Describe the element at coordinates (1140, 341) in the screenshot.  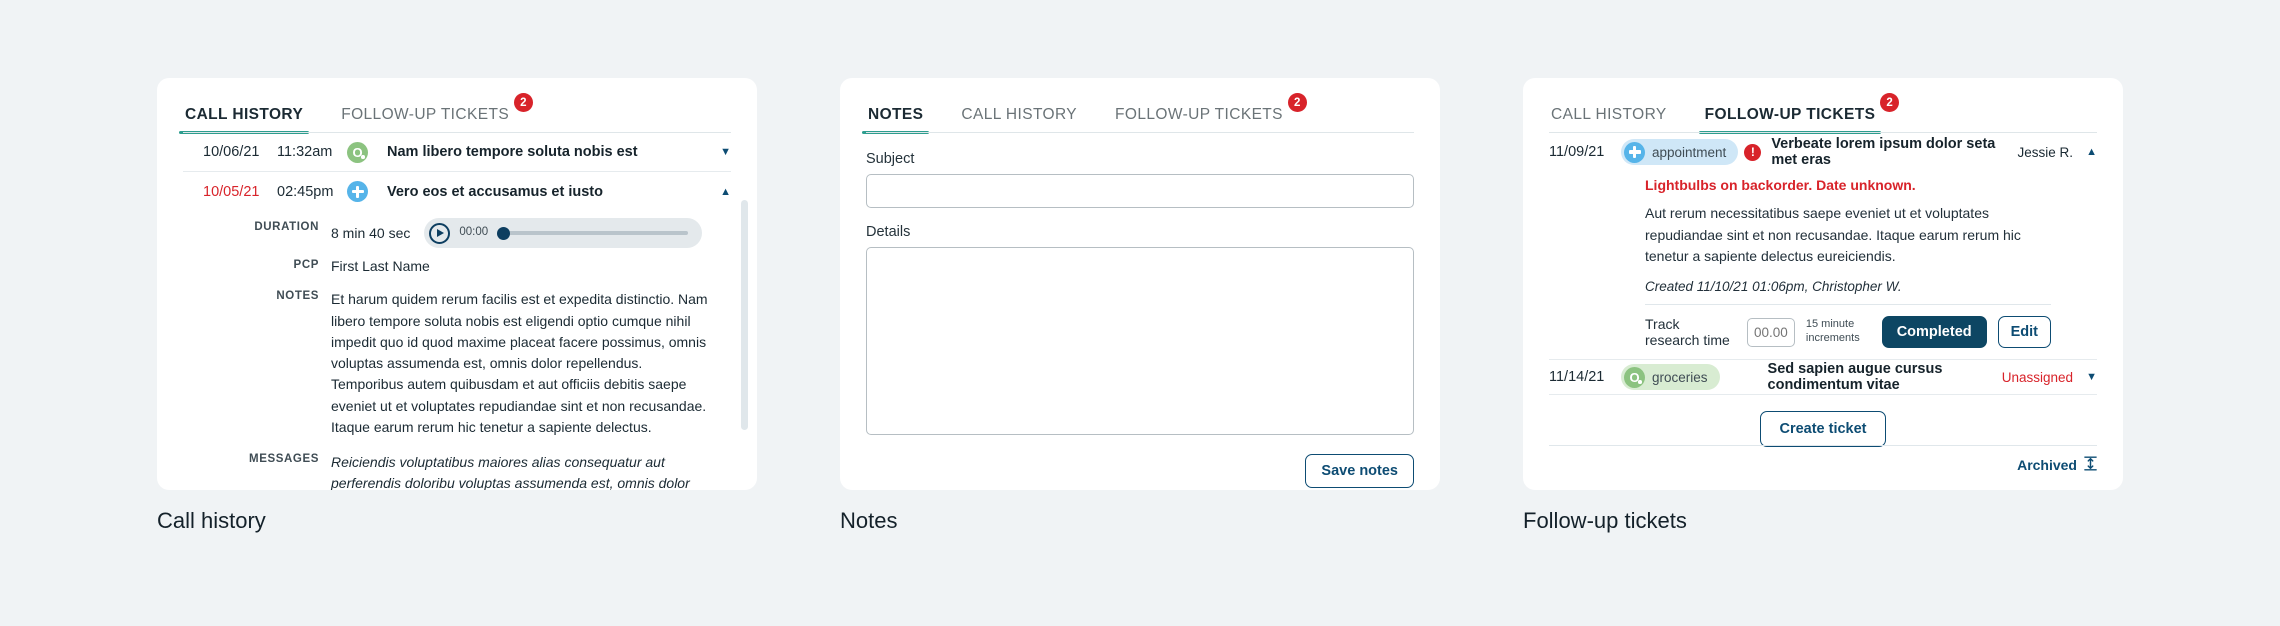
I see `details-textarea` at that location.